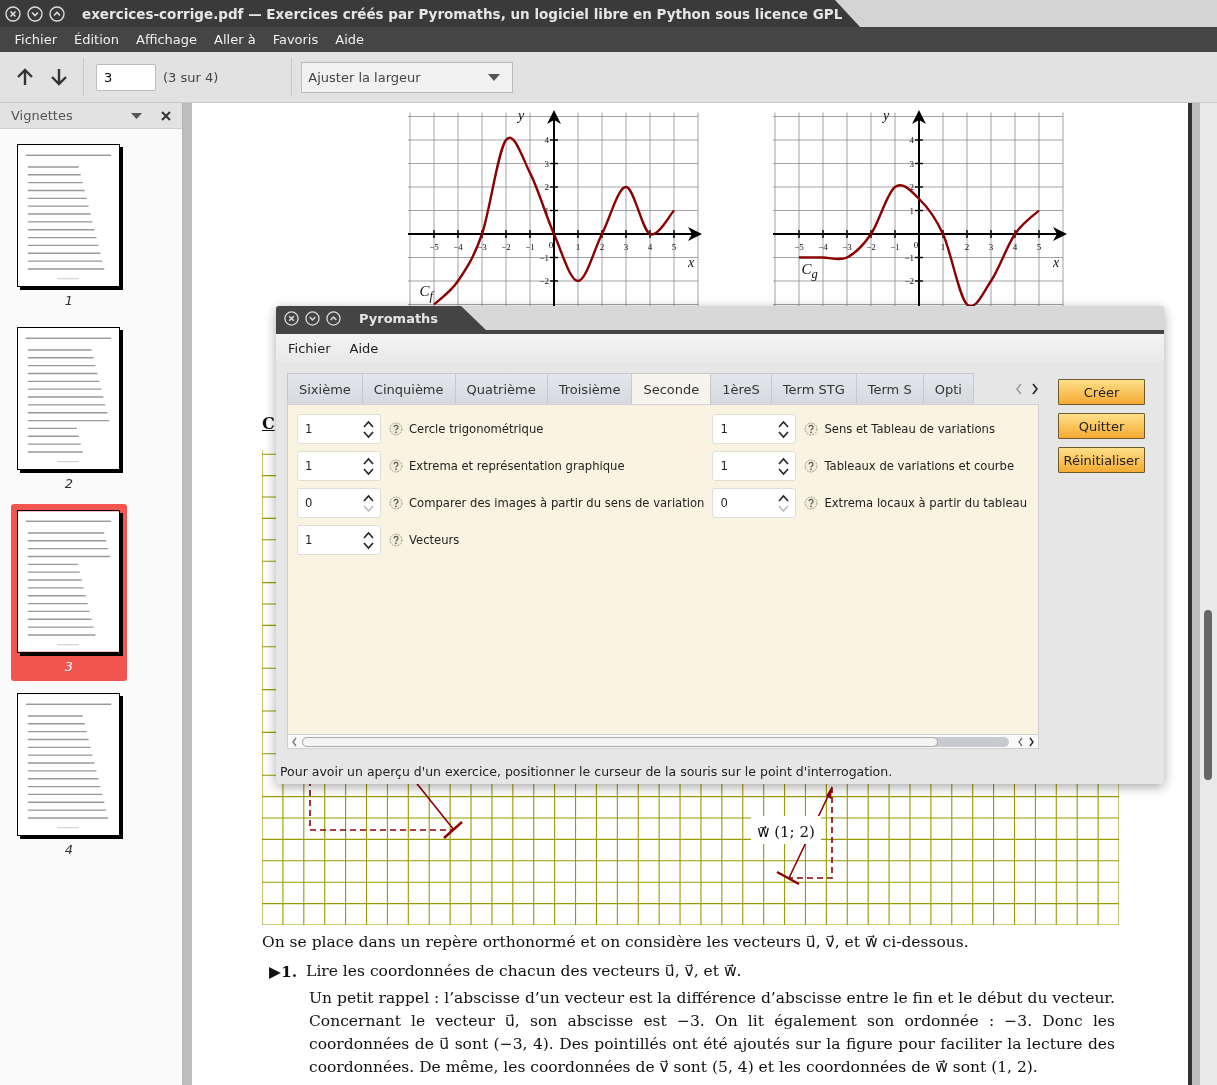  Describe the element at coordinates (671, 388) in the screenshot. I see `tab: Seconde` at that location.